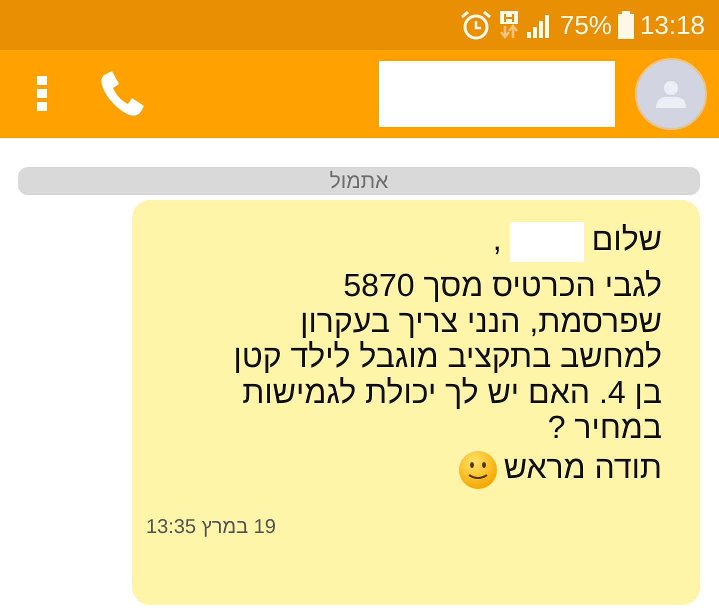 This screenshot has height=611, width=719. What do you see at coordinates (583, 467) in the screenshot?
I see `message-text: תודה מראש` at bounding box center [583, 467].